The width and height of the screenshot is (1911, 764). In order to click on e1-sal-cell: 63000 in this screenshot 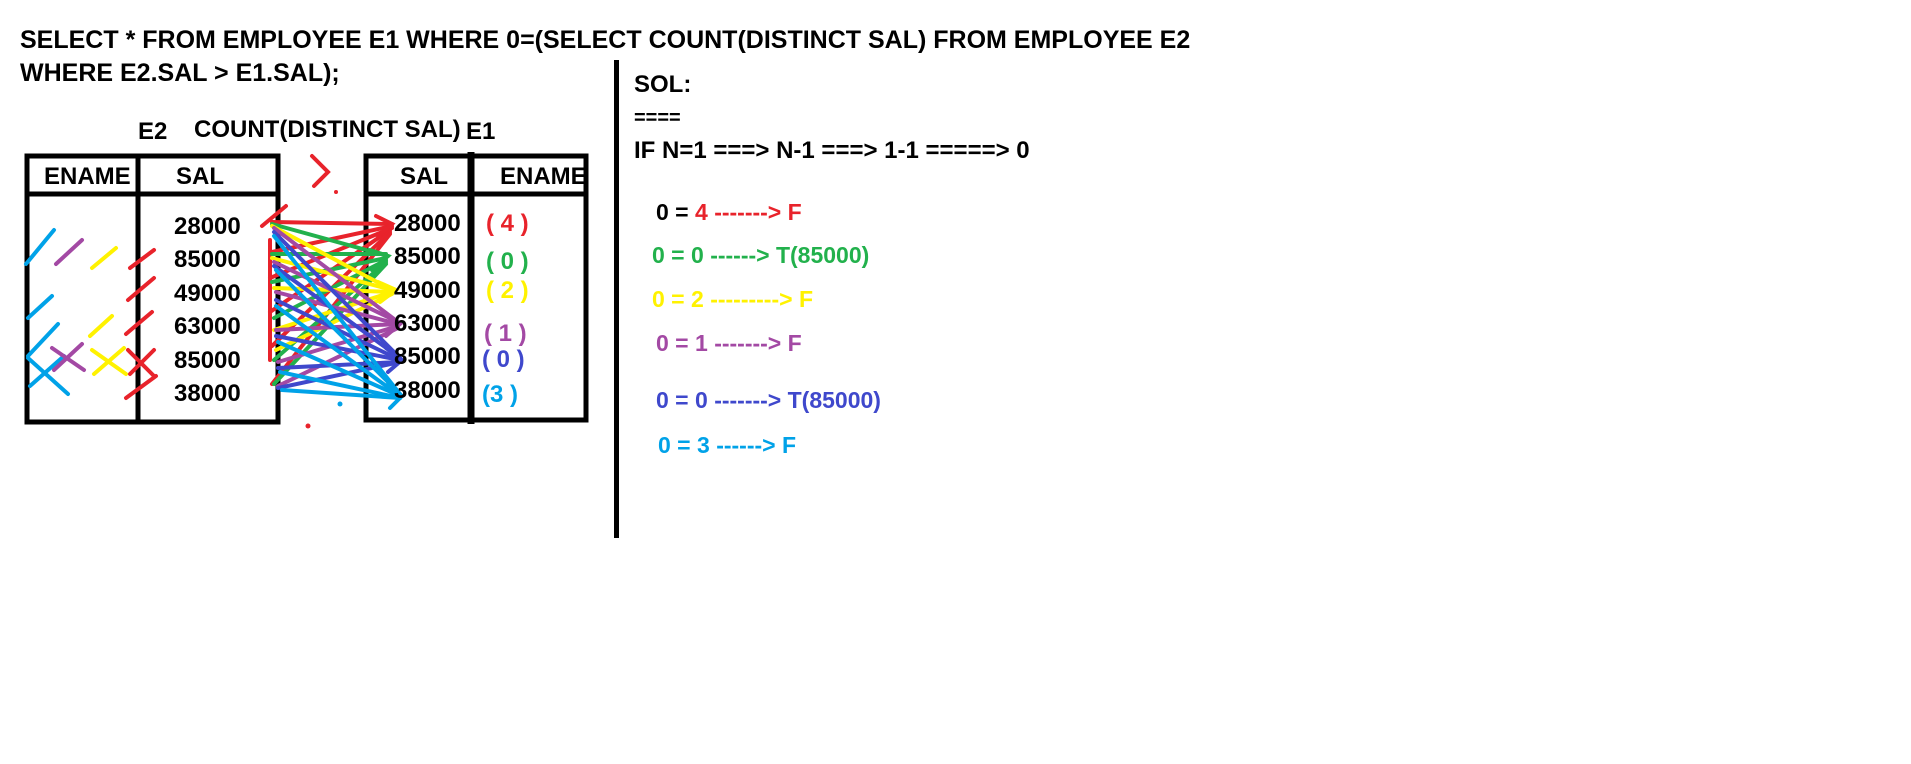, I will do `click(427, 323)`.